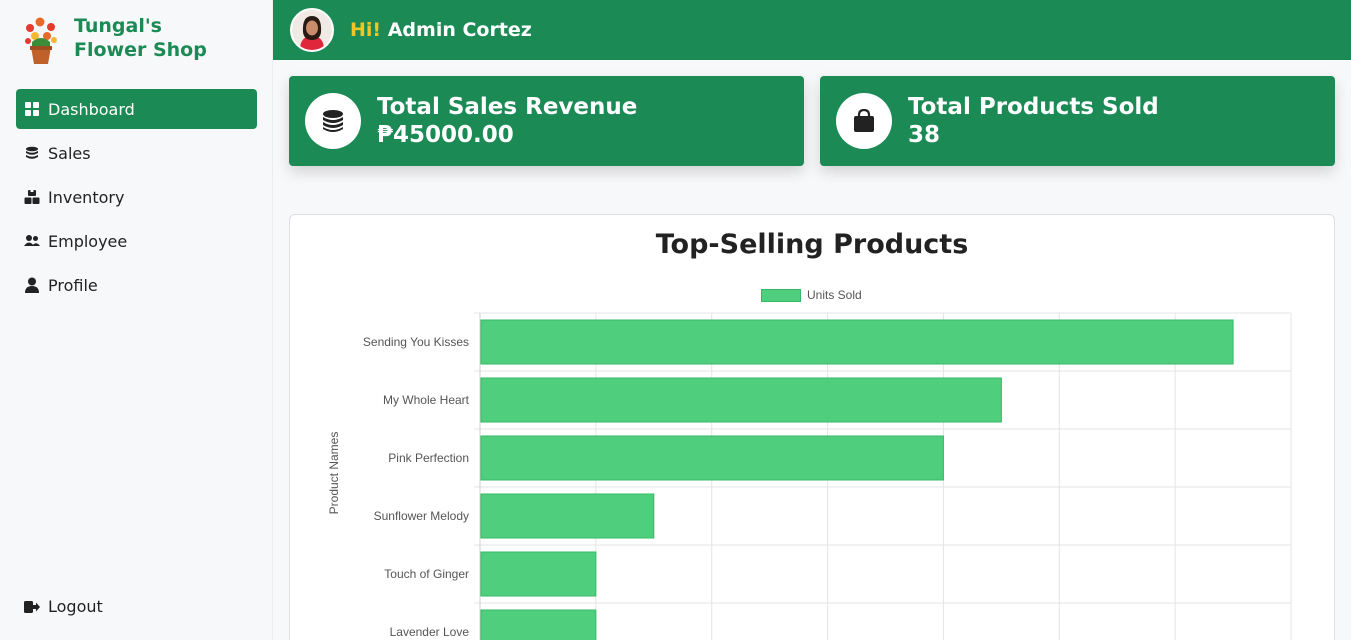  I want to click on y-tick-label: My Whole Heart, so click(426, 400).